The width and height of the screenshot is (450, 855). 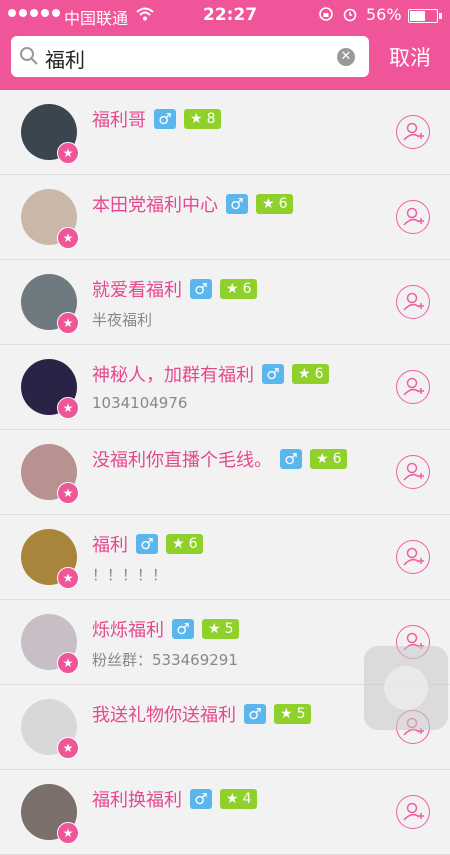 What do you see at coordinates (128, 630) in the screenshot?
I see `user-name: 烁烁福利` at bounding box center [128, 630].